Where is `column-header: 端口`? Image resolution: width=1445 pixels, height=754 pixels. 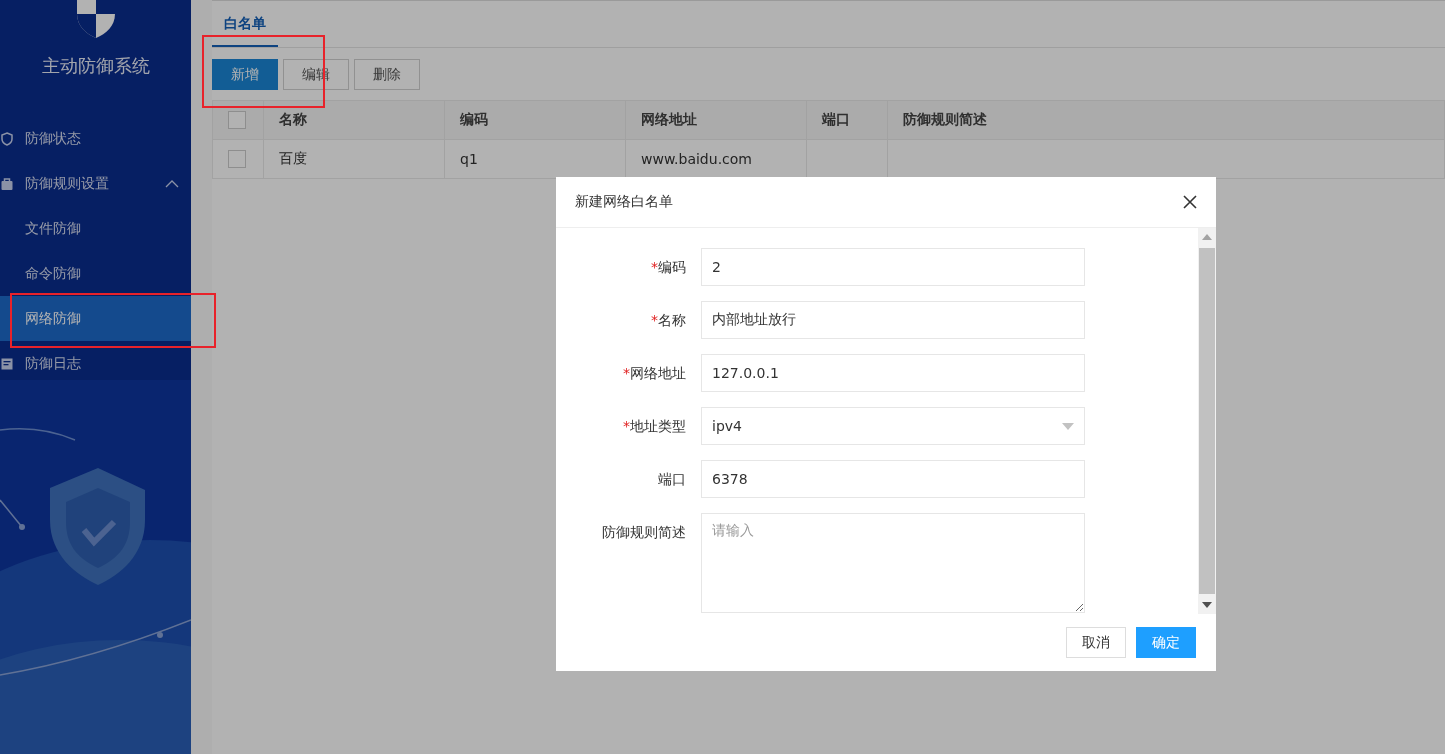 column-header: 端口 is located at coordinates (847, 120).